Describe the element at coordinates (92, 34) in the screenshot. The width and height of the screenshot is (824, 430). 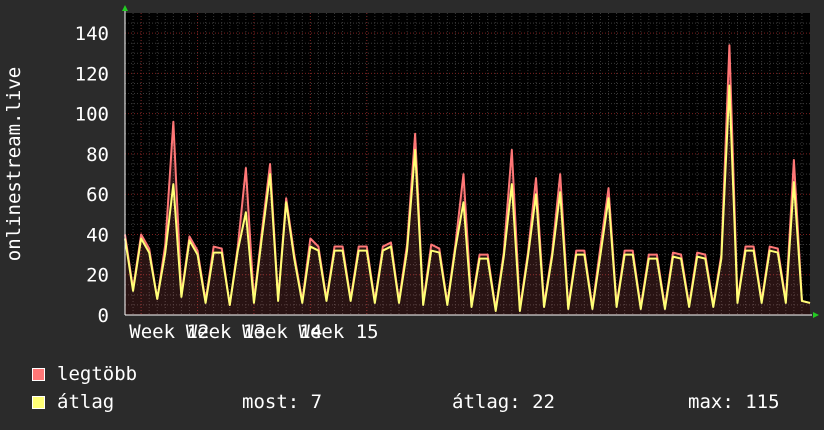
I see `y-tick-label: 140` at that location.